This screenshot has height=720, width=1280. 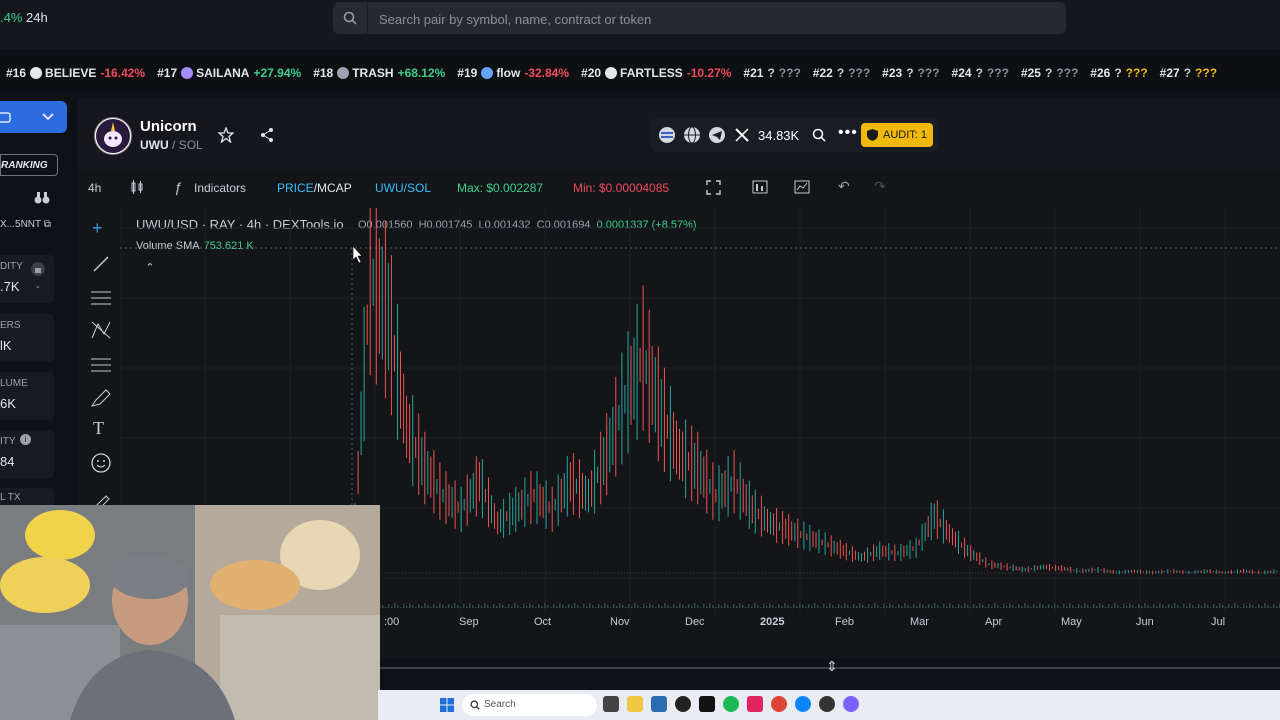 I want to click on taskbar-search: Search, so click(x=529, y=705).